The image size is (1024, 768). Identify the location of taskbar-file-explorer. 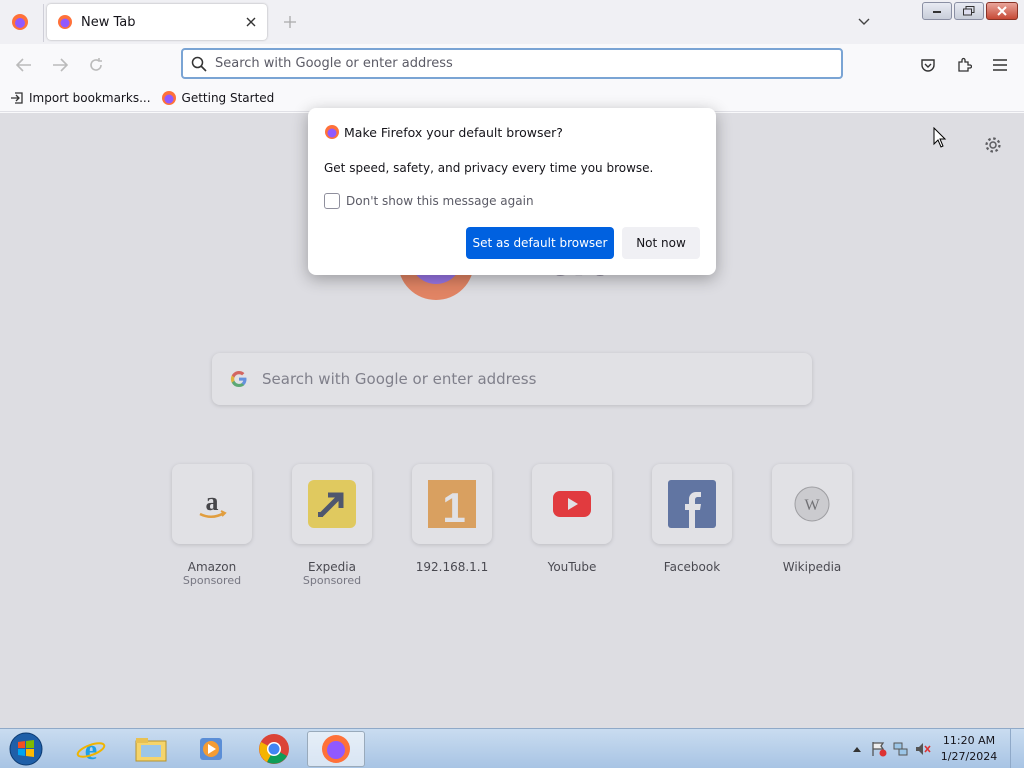
(151, 749).